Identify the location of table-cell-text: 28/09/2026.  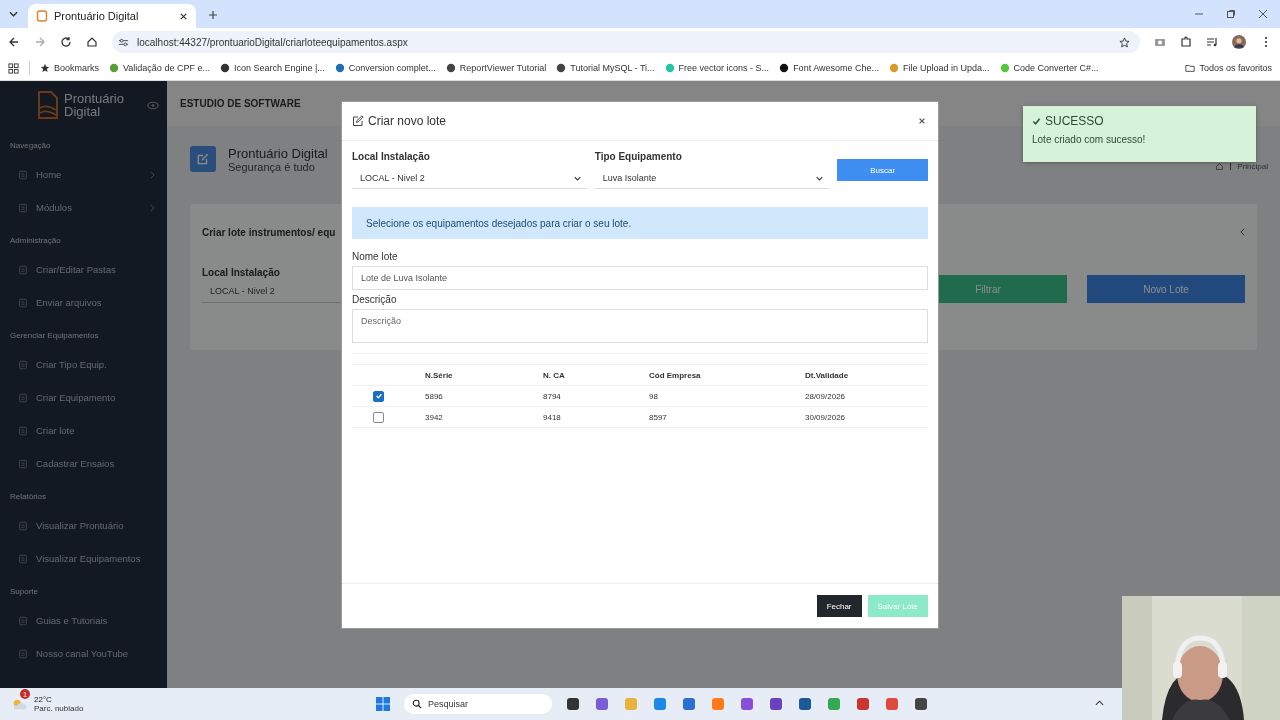
(826, 396).